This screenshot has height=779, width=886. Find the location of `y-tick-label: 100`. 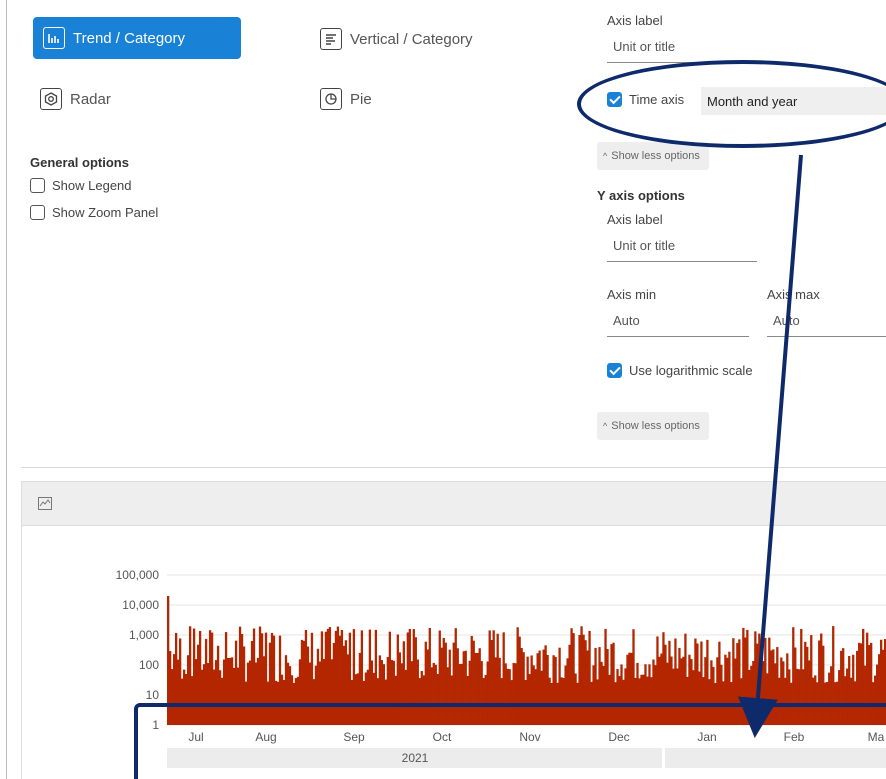

y-tick-label: 100 is located at coordinates (149, 665).